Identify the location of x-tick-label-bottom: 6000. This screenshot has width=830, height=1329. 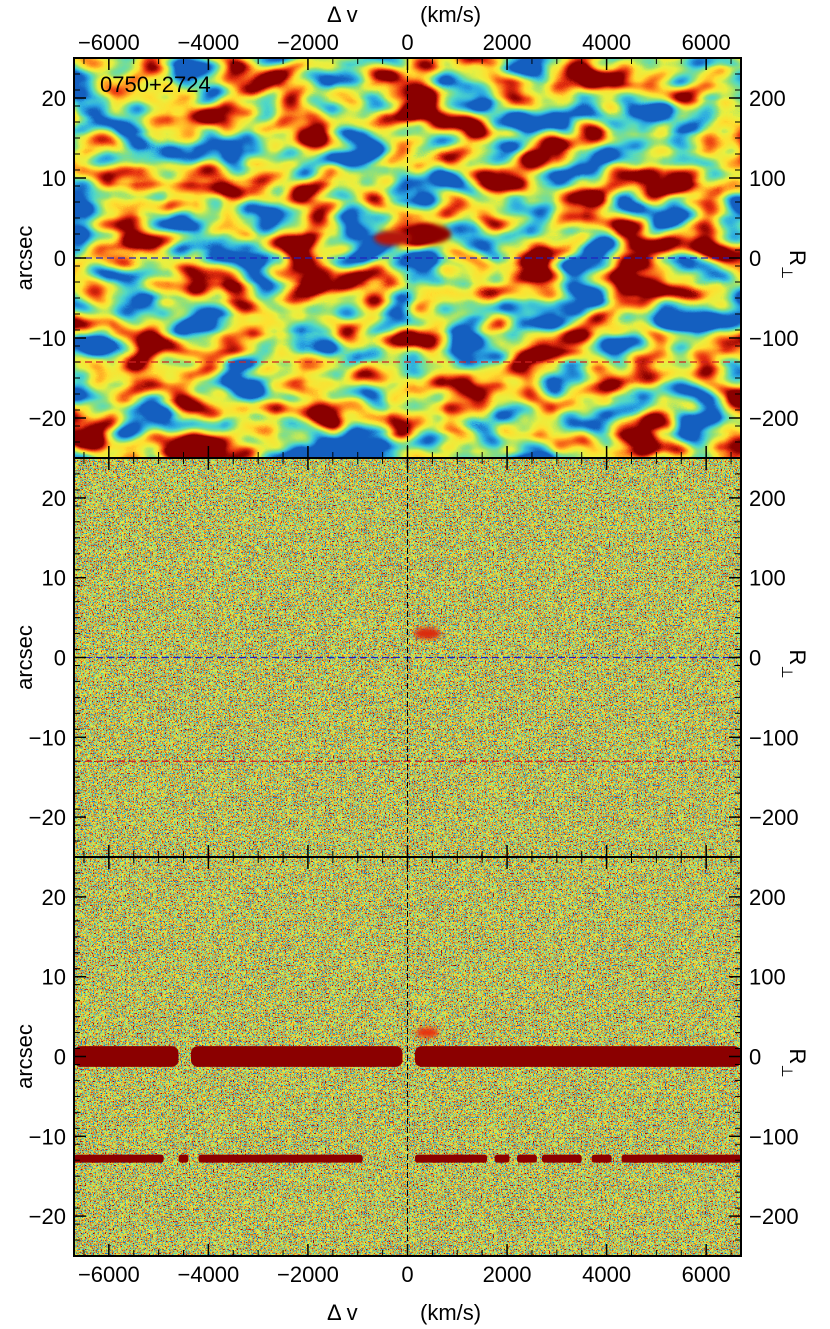
(706, 1274).